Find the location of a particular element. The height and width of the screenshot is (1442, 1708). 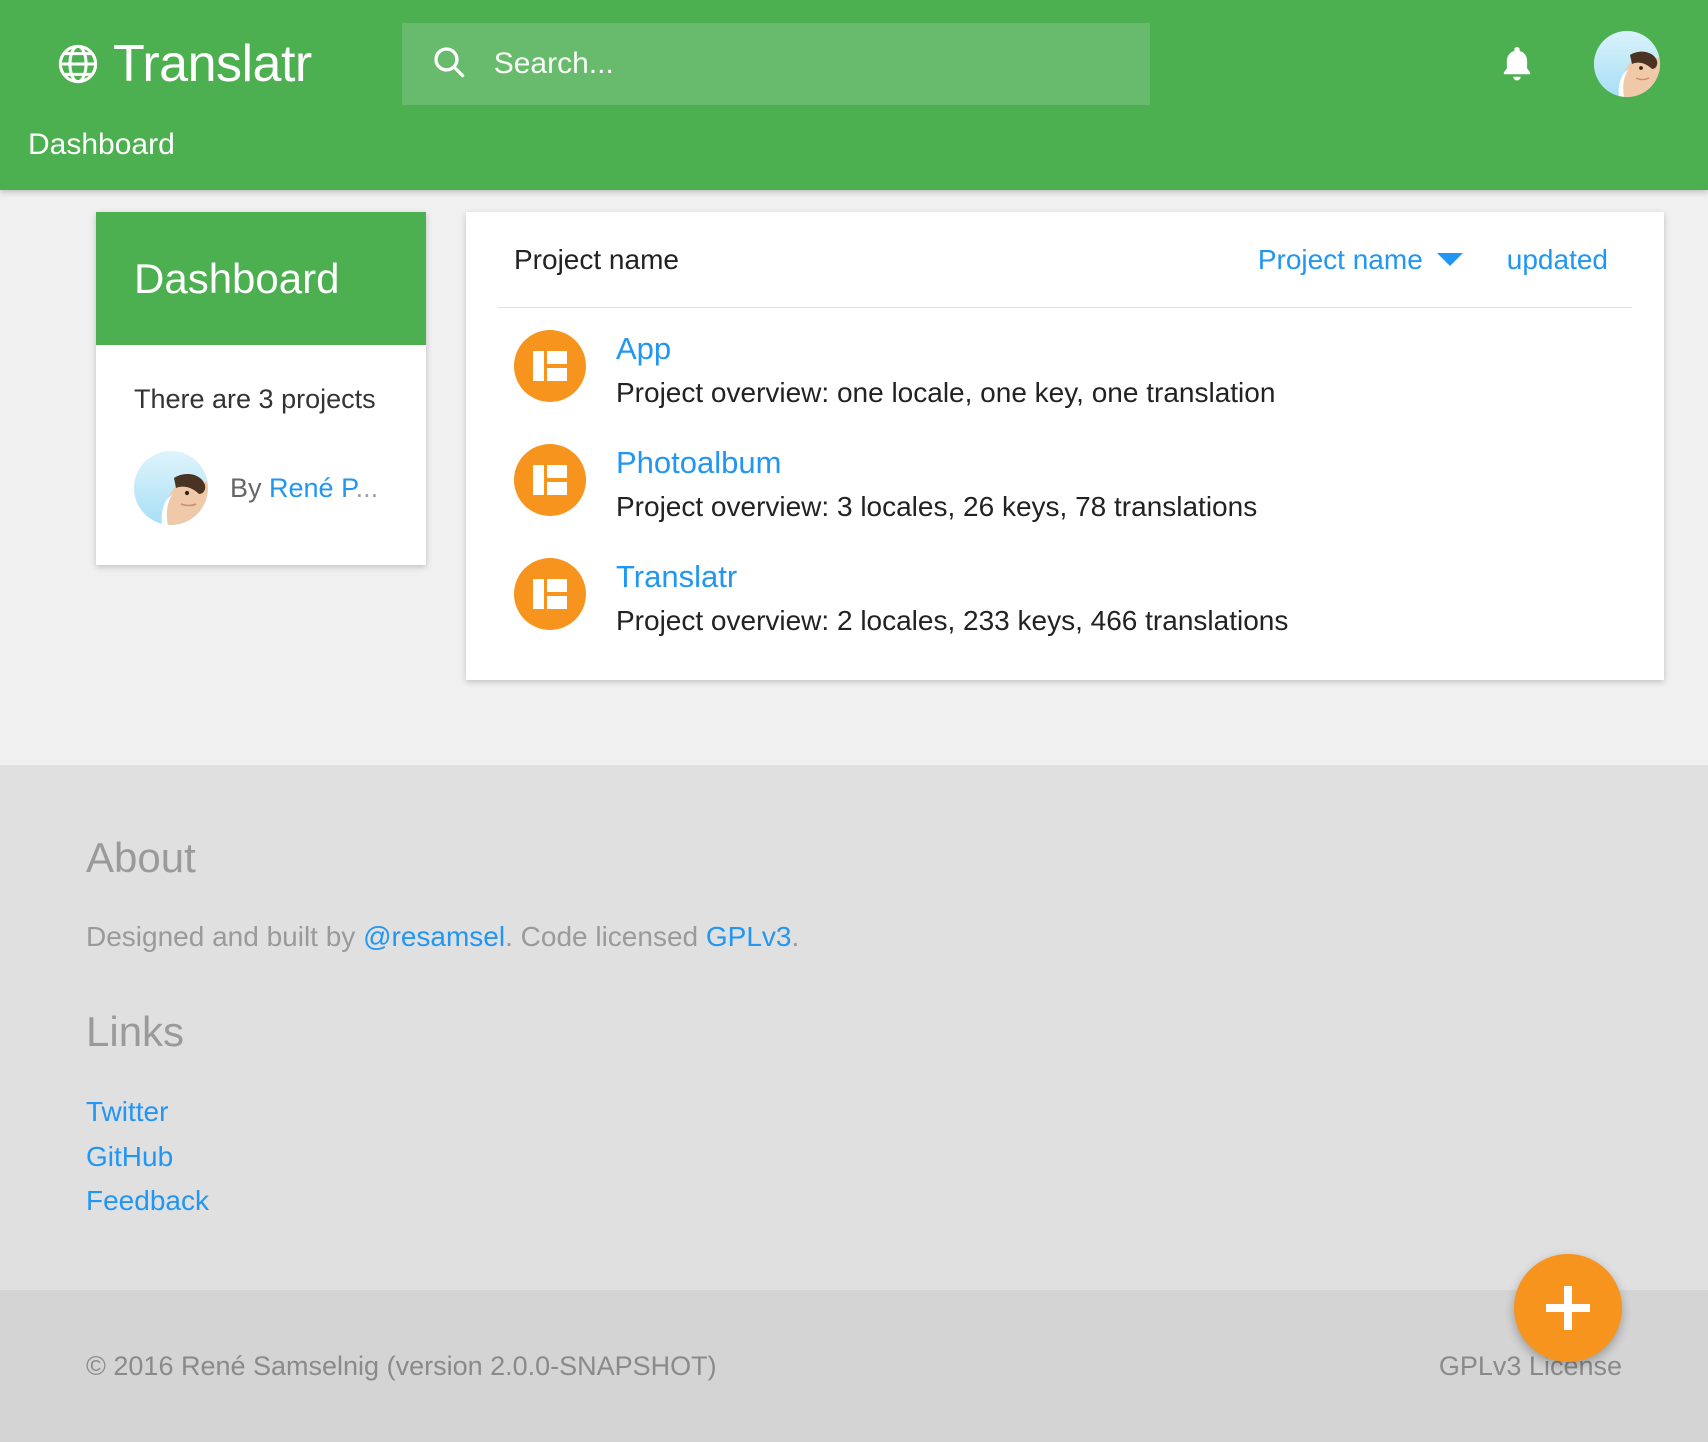

project-count-text: There are 3 projects is located at coordinates (255, 399).